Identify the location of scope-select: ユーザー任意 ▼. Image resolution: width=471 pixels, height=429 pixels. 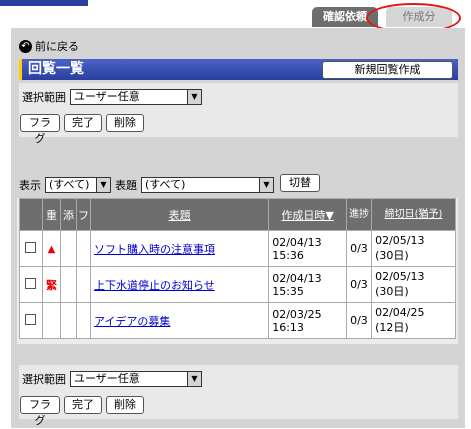
(136, 97).